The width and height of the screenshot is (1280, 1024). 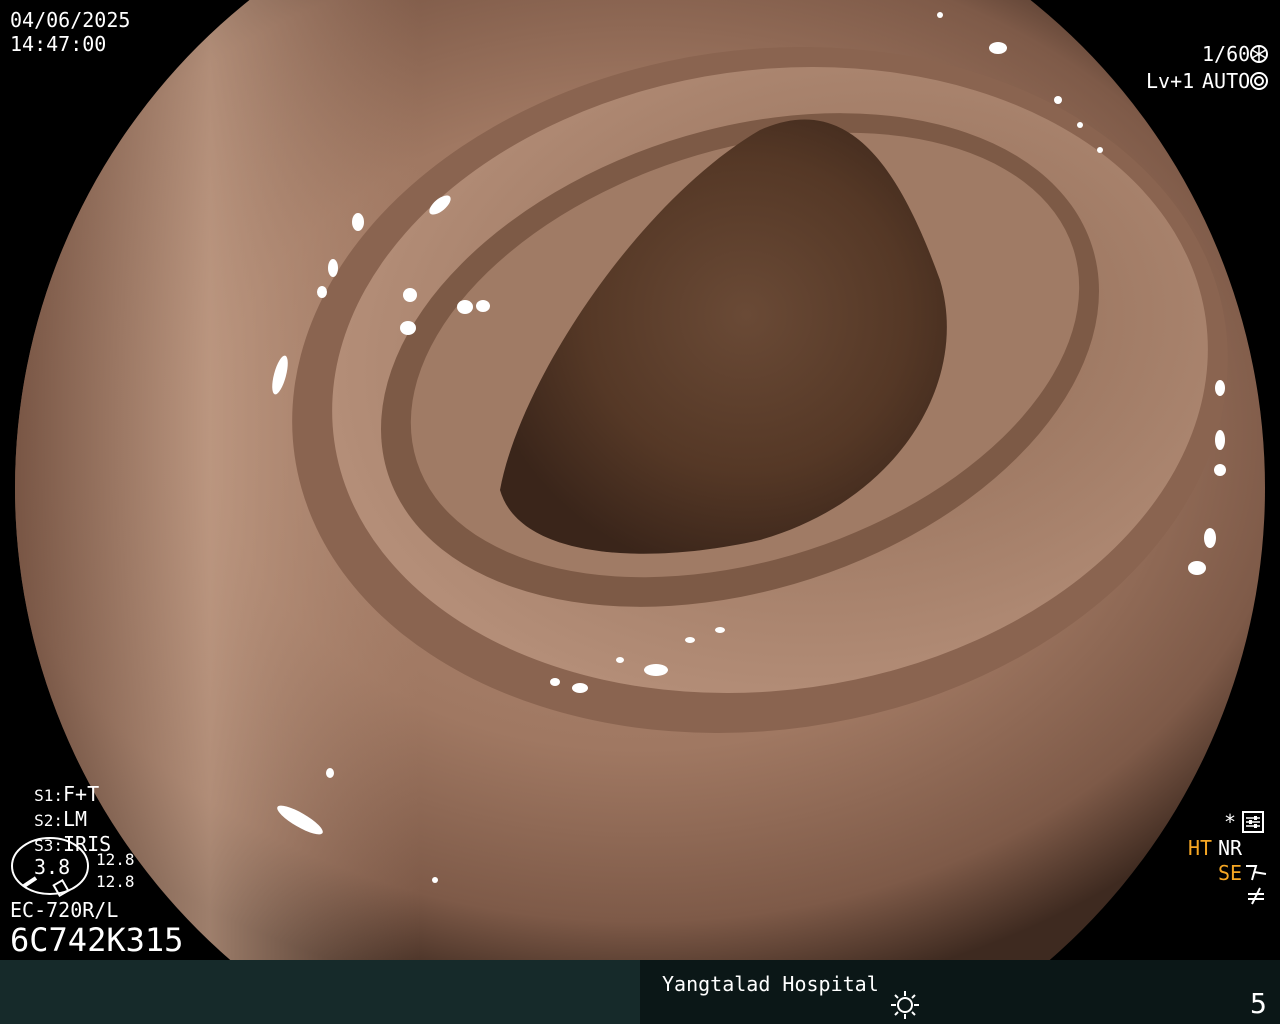 I want to click on footer-bar: Yangtalad Hospital 5, so click(x=640, y=992).